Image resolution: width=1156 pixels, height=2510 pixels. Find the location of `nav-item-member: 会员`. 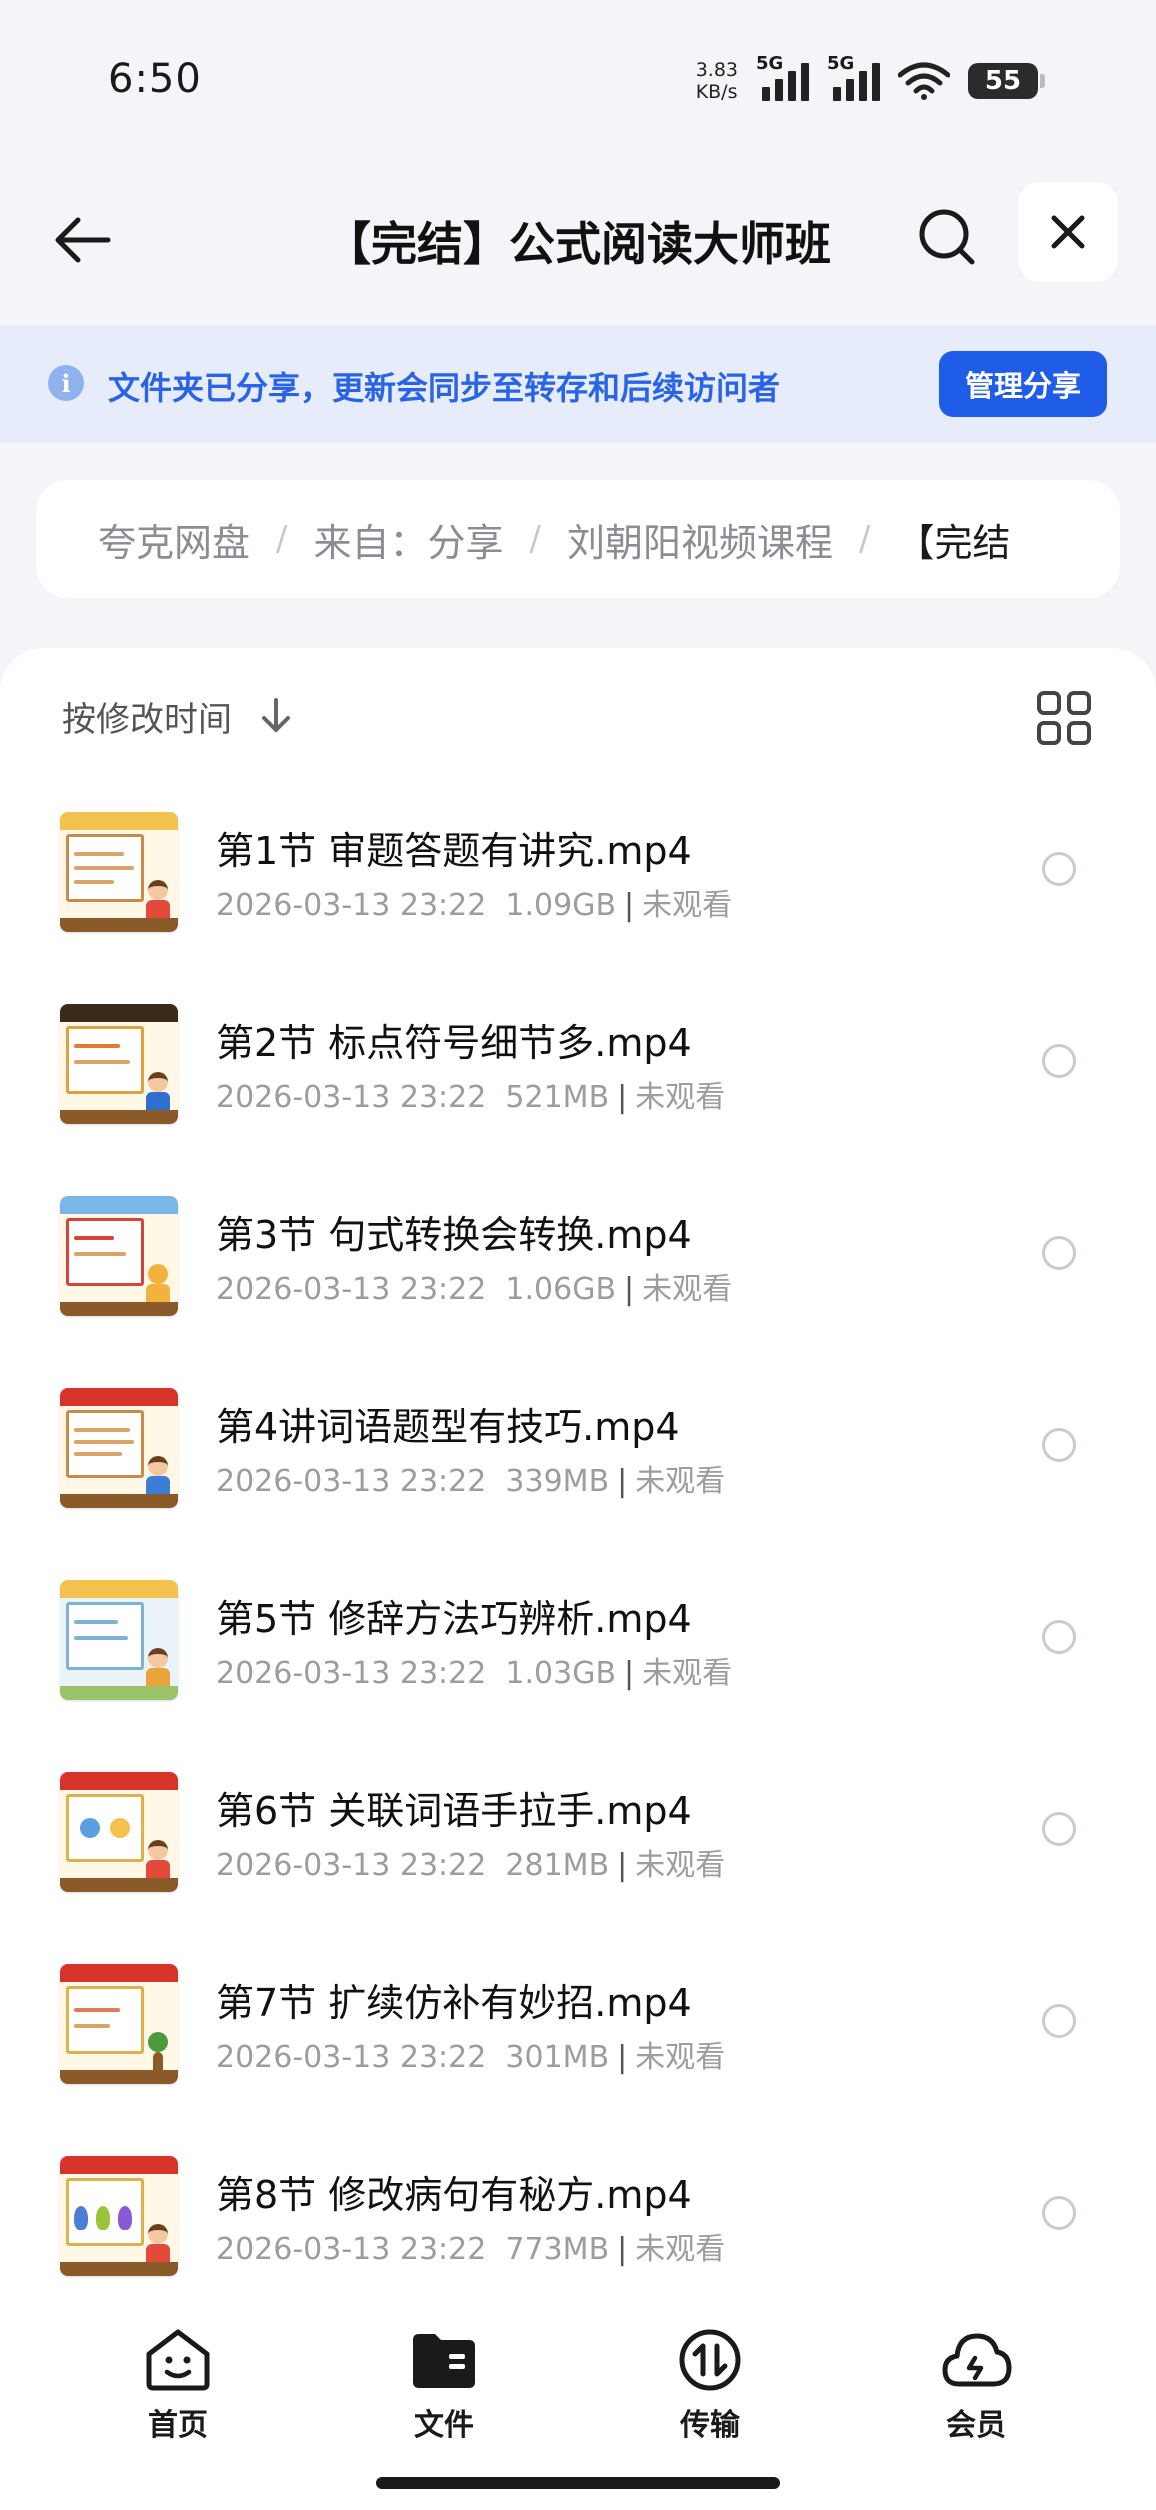

nav-item-member: 会员 is located at coordinates (976, 2388).